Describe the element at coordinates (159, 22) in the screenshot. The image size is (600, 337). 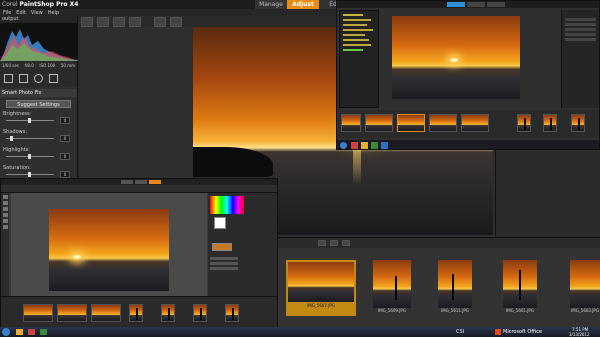
I see `undo-icon` at that location.